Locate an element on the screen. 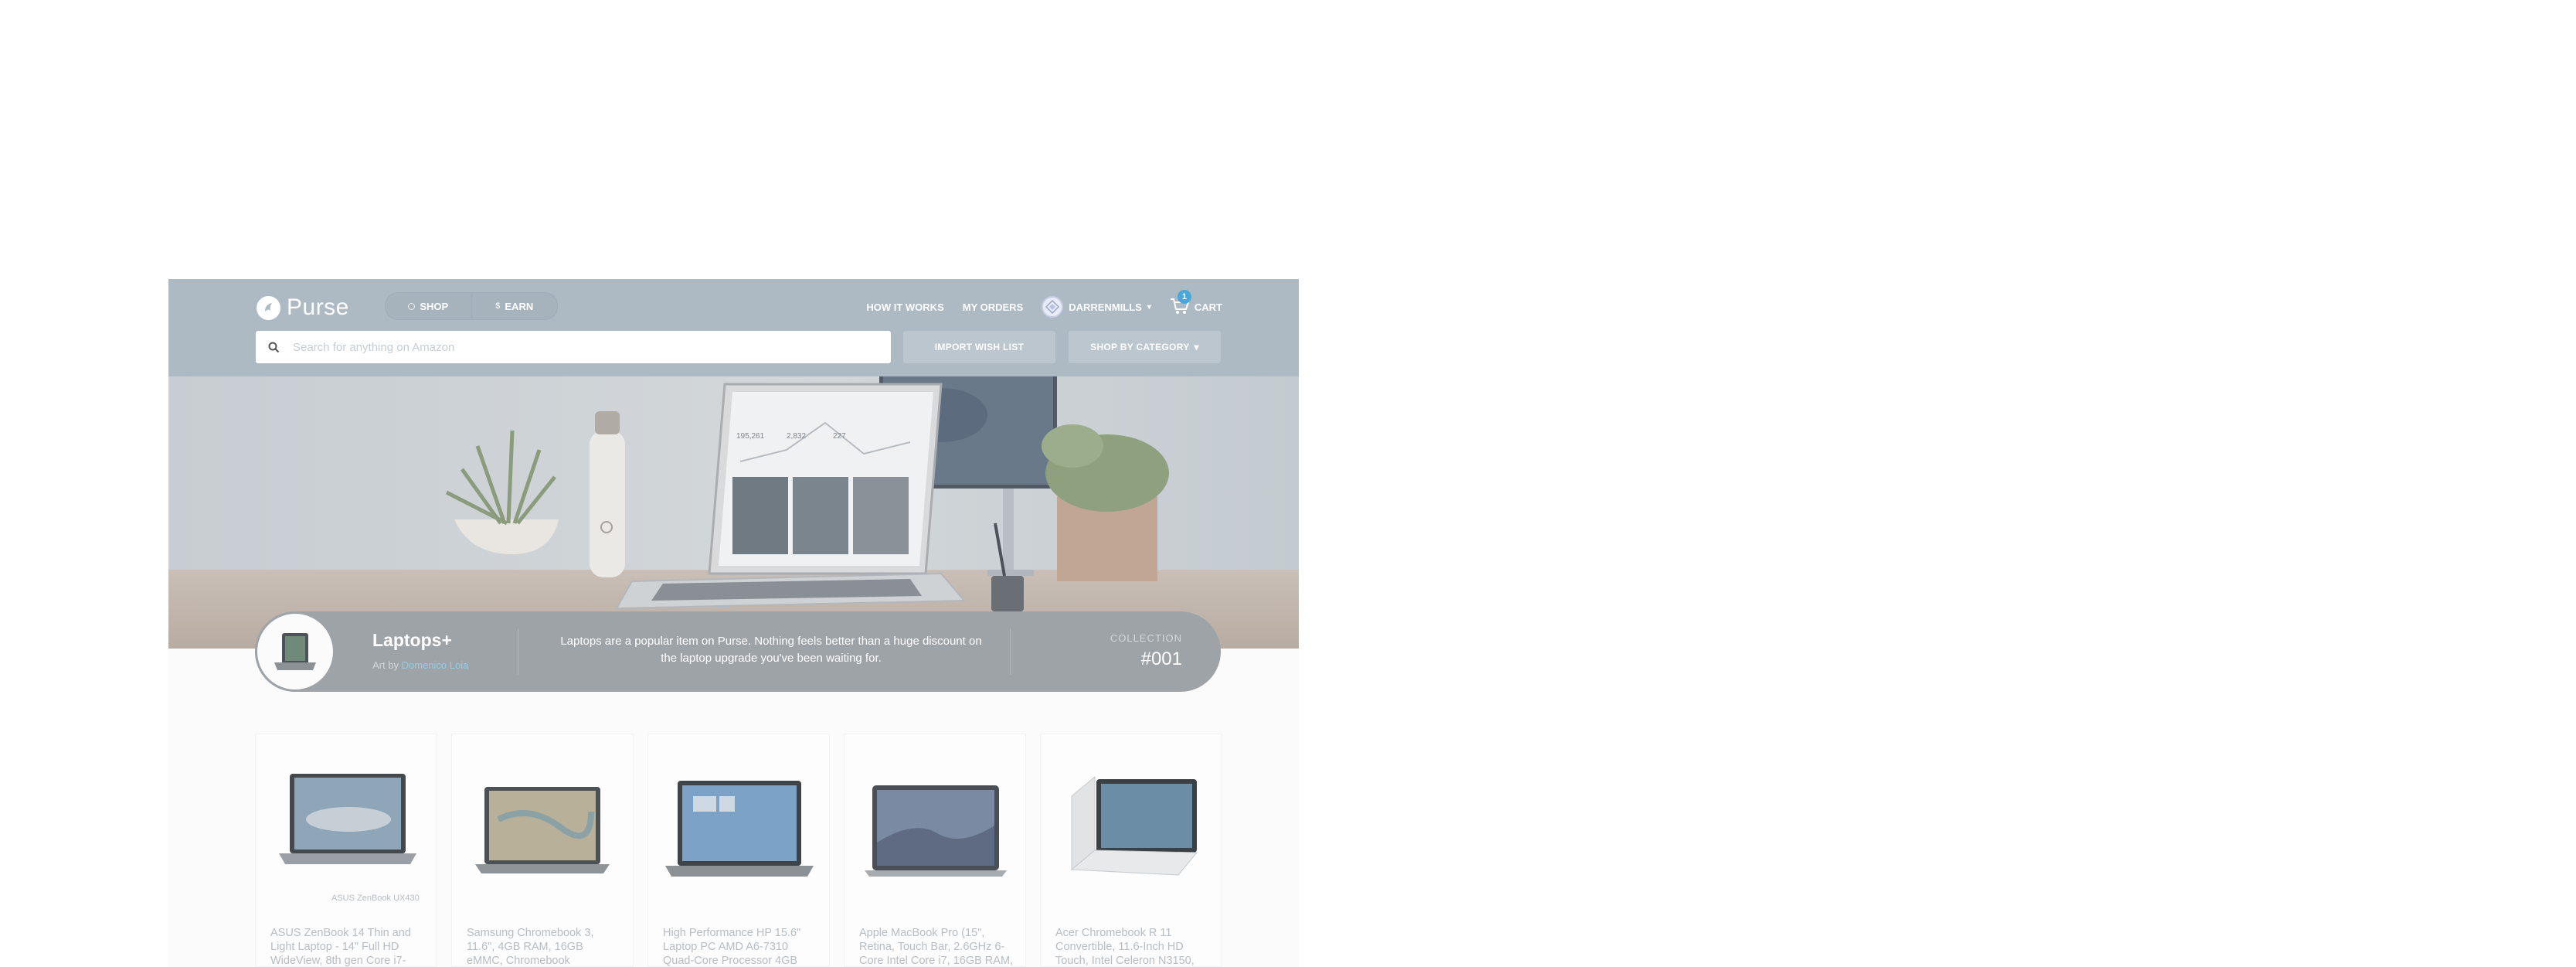 Image resolution: width=2576 pixels, height=967 pixels. logo-text: Purse is located at coordinates (318, 307).